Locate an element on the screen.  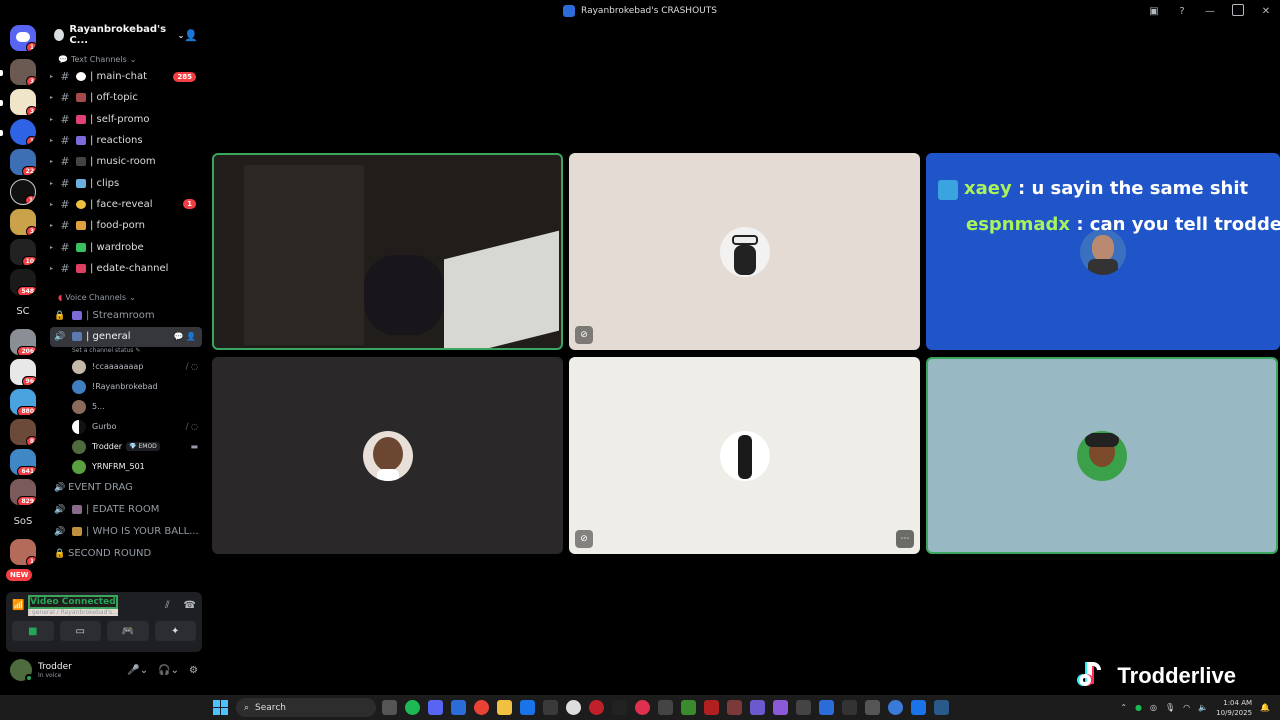
server-item-sos: SoS is located at coordinates (23, 522).